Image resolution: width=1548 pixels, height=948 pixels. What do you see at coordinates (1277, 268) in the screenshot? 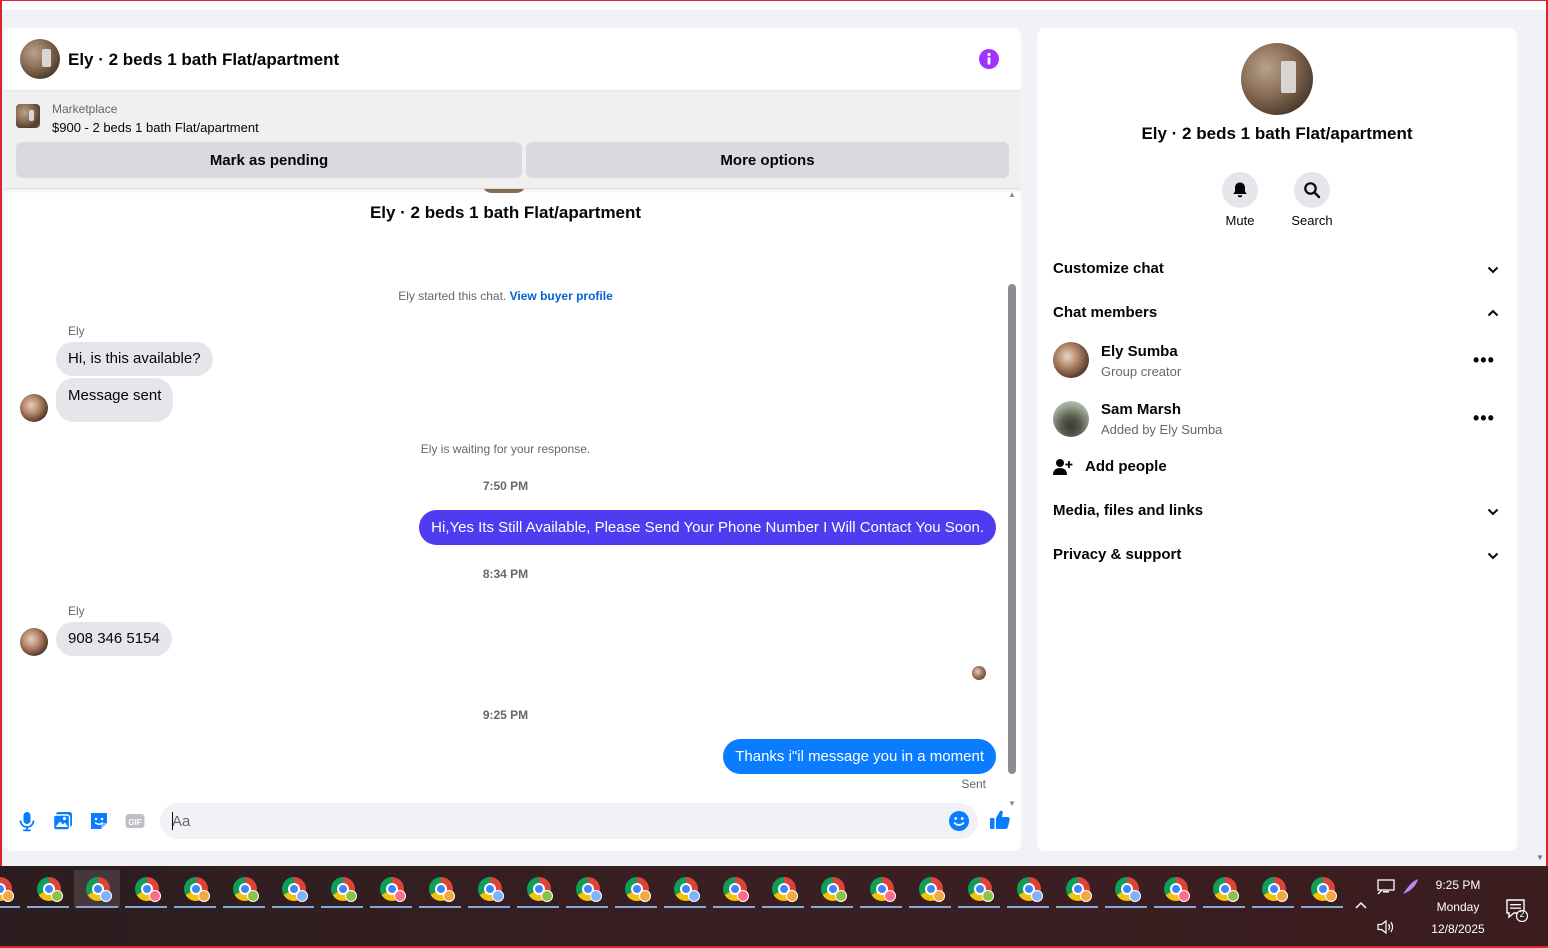
I see `customize-chat-section: Customize chat` at bounding box center [1277, 268].